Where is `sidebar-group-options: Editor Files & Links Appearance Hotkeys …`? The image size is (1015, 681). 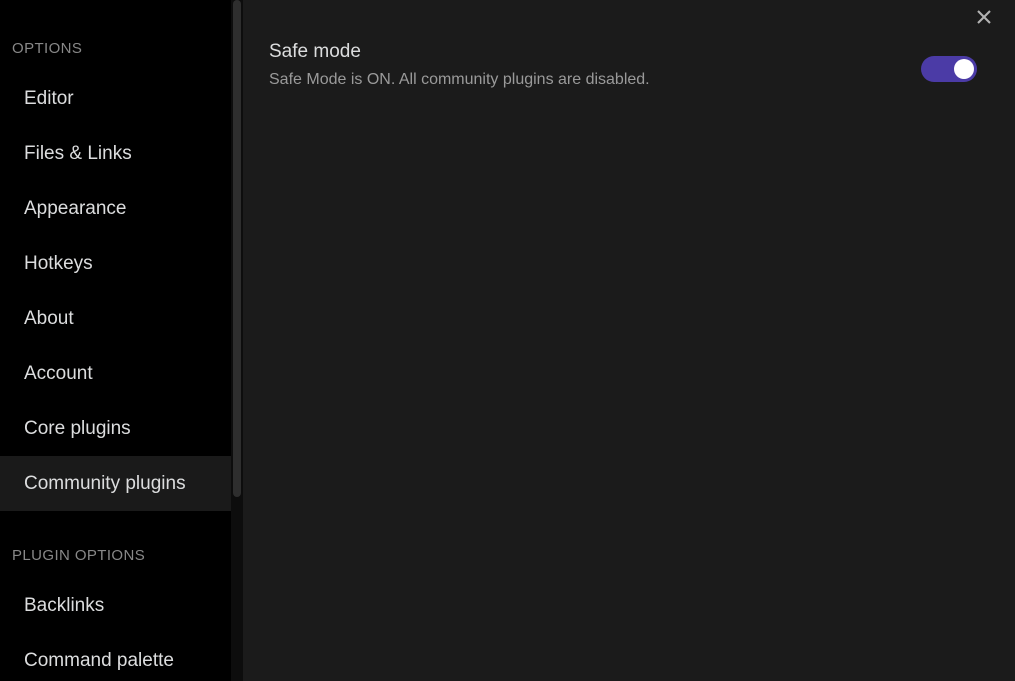
sidebar-group-options: Editor Files & Links Appearance Hotkeys … is located at coordinates (115, 291).